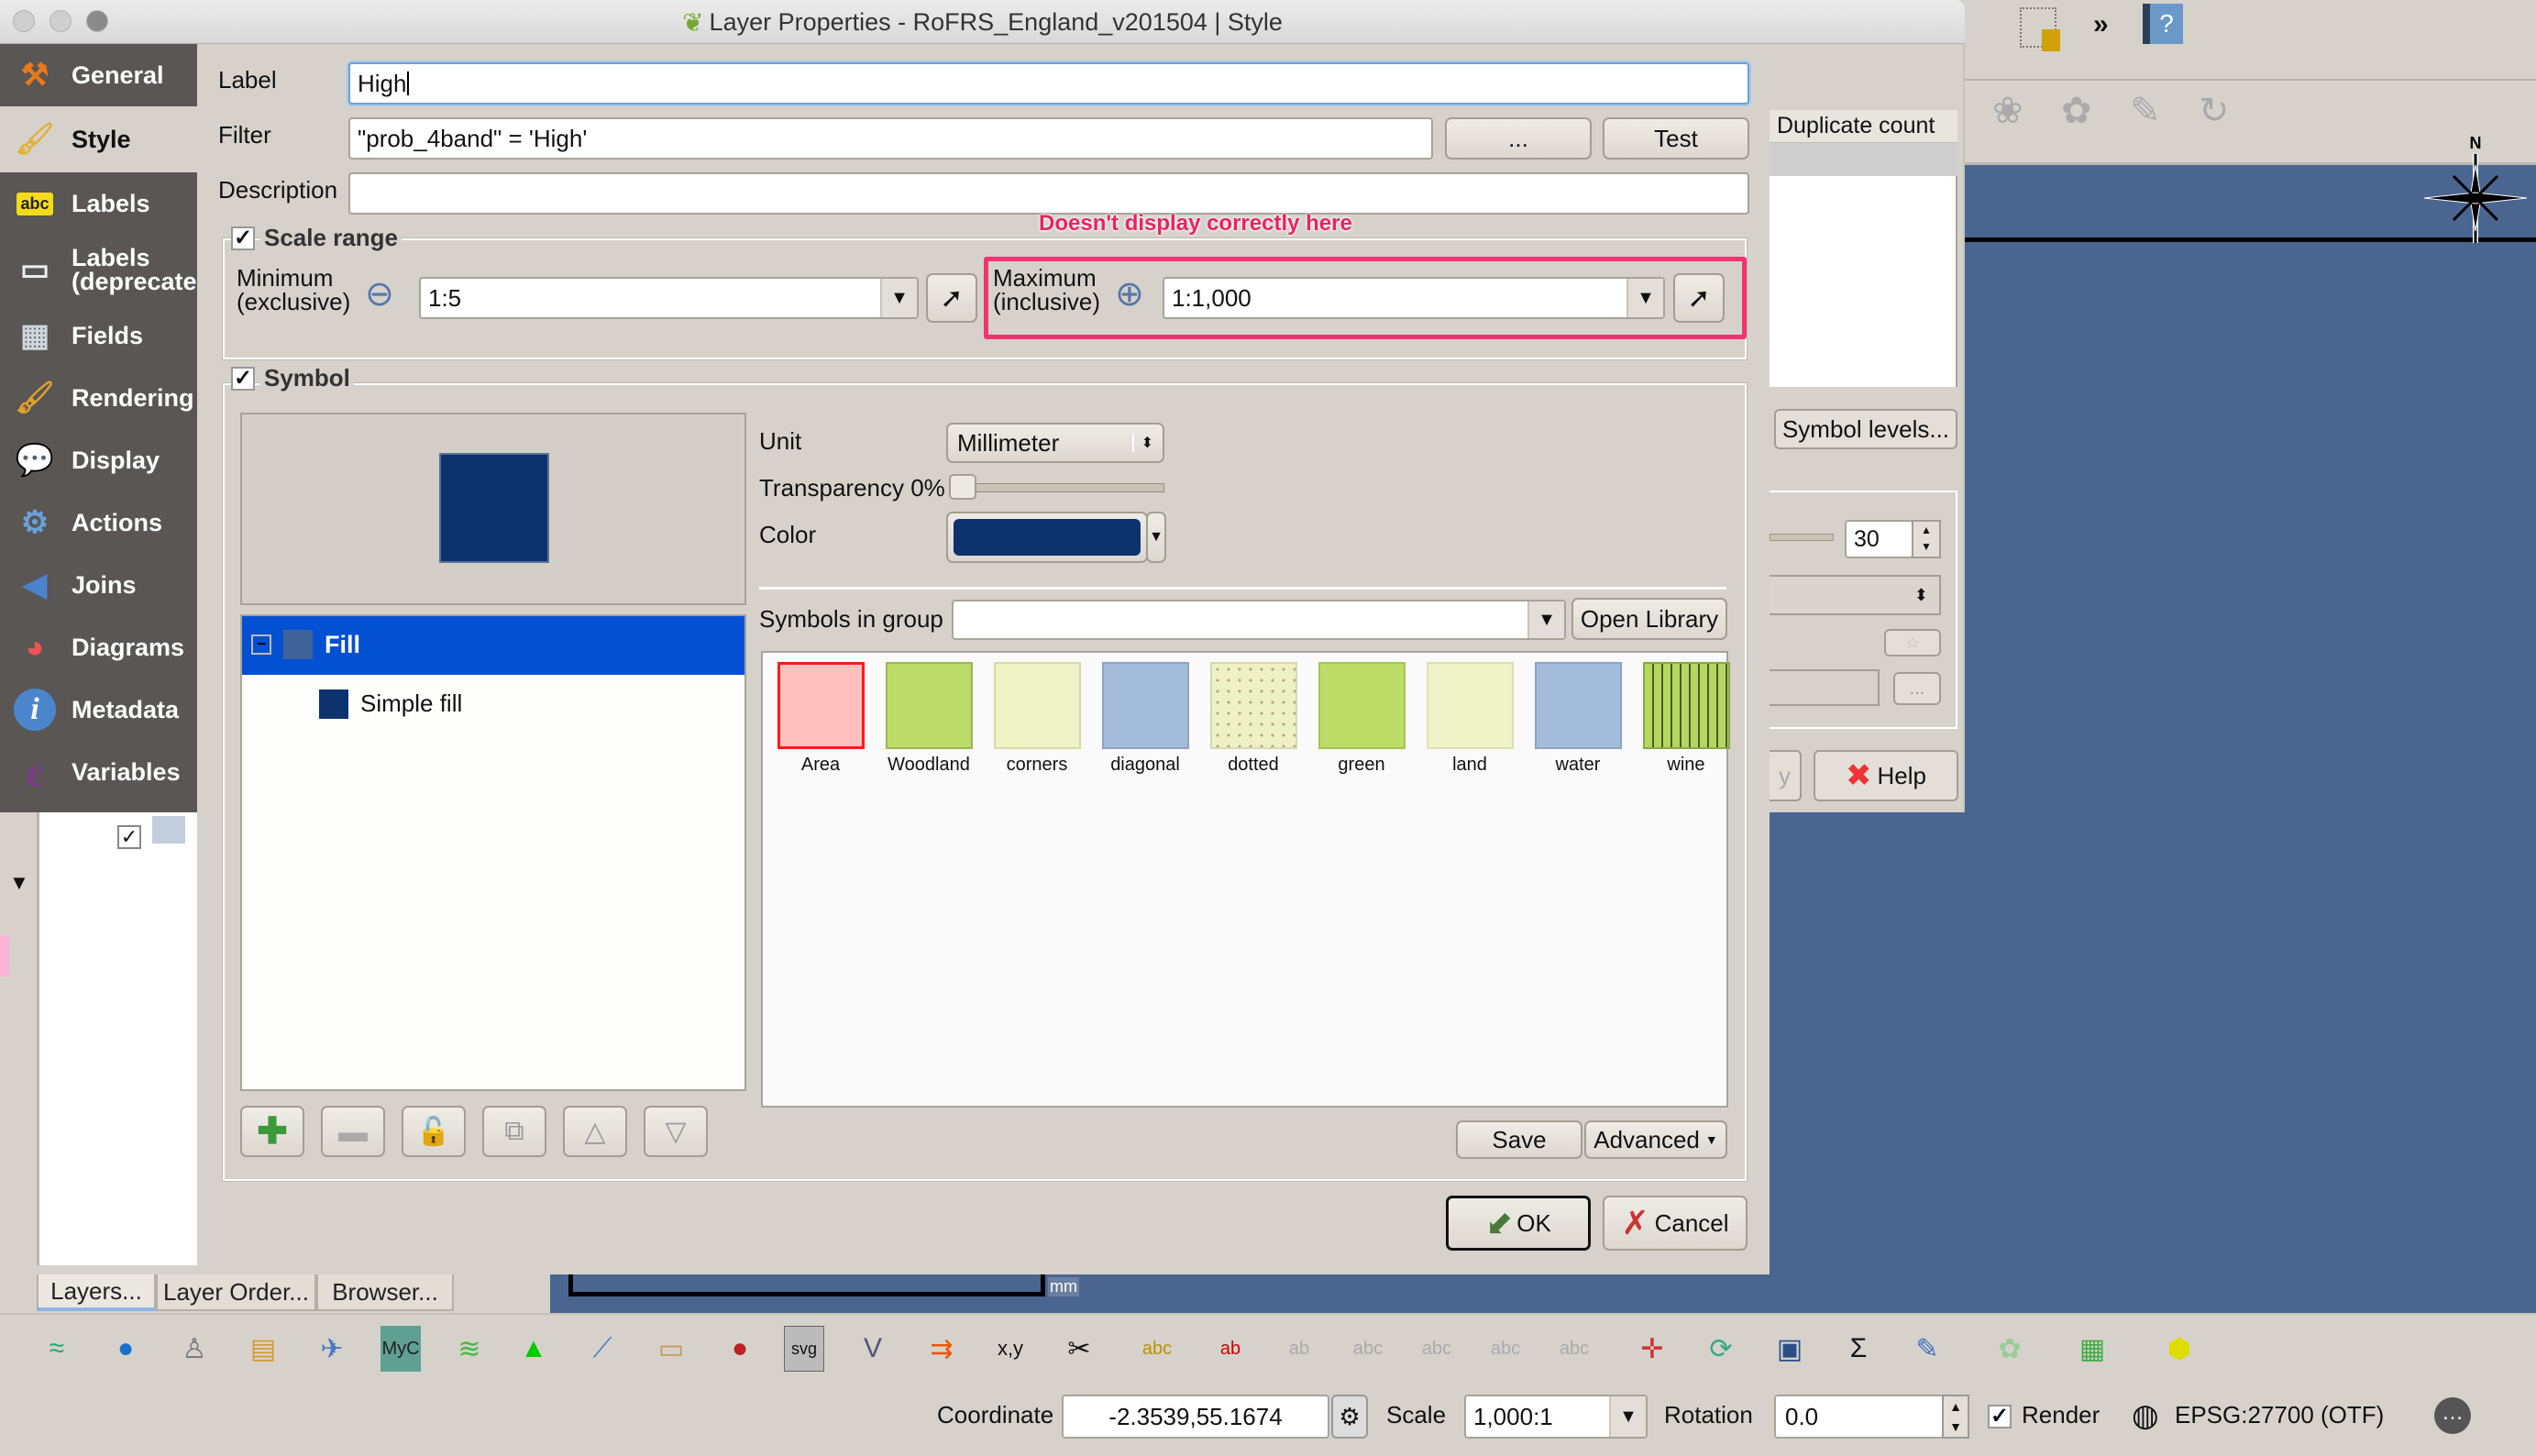  What do you see at coordinates (1470, 719) in the screenshot?
I see `symbol-library-item: land` at bounding box center [1470, 719].